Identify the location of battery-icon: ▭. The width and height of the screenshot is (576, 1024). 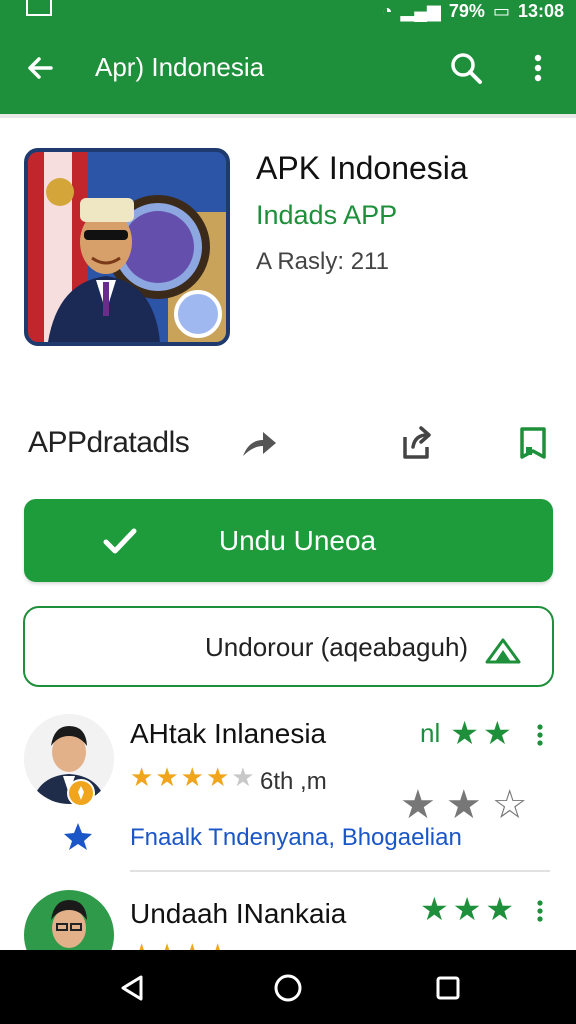
(501, 10).